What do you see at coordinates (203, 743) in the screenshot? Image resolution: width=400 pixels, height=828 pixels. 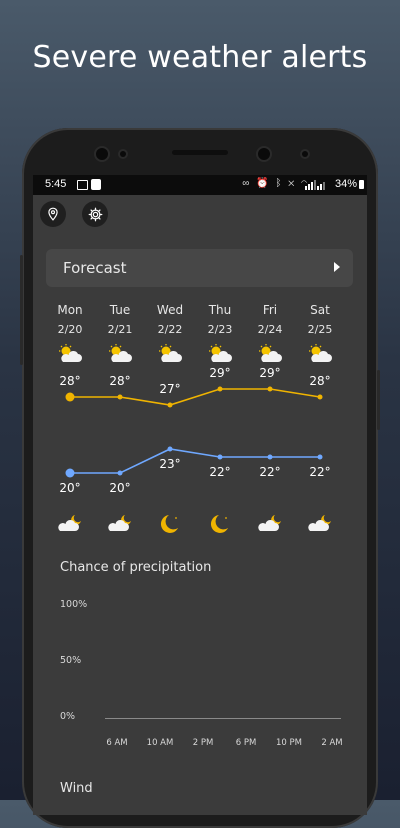 I see `precip-hour-label: 2 PM` at bounding box center [203, 743].